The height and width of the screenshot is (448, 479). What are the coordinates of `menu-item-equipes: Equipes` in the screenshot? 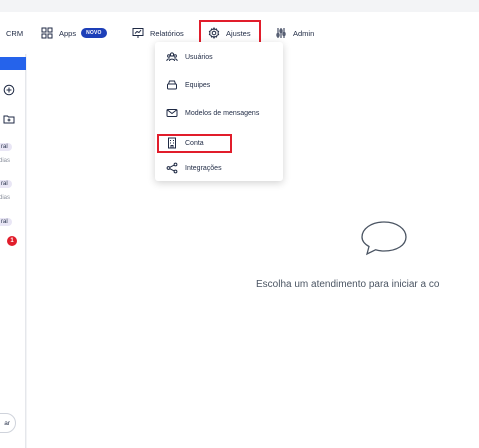 It's located at (219, 85).